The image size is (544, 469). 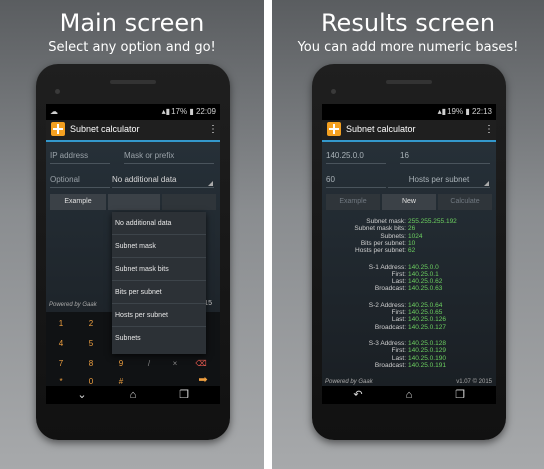 I want to click on key-4: 4, so click(x=61, y=344).